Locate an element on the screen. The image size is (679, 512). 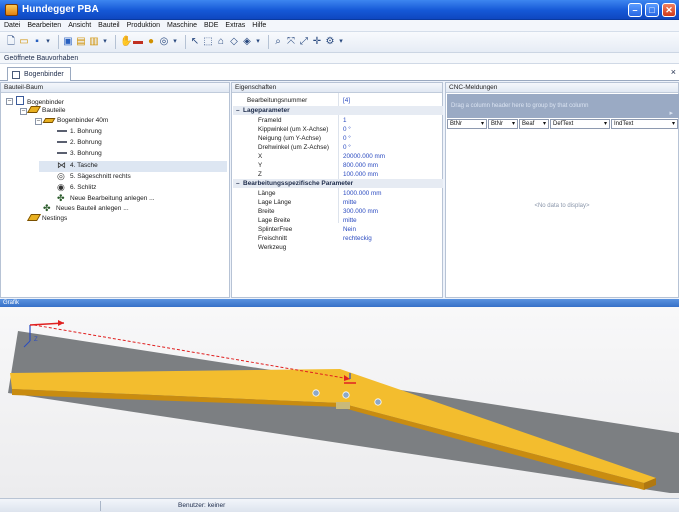
move-icon: ✛ is located at coordinates (317, 42).